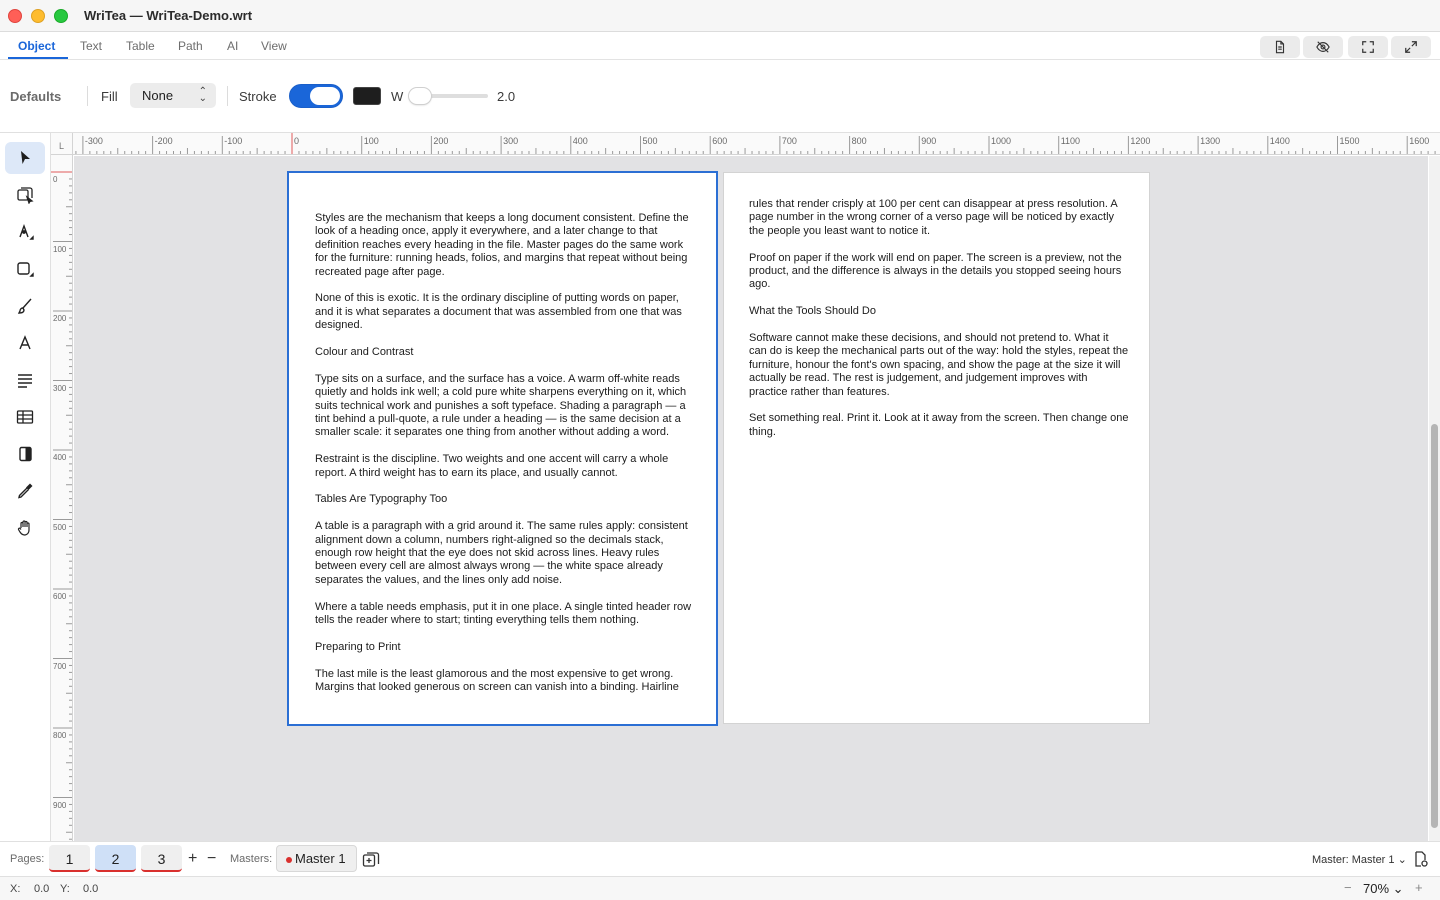 This screenshot has width=1440, height=900. I want to click on page-paragraph: Colour and Contrast, so click(364, 352).